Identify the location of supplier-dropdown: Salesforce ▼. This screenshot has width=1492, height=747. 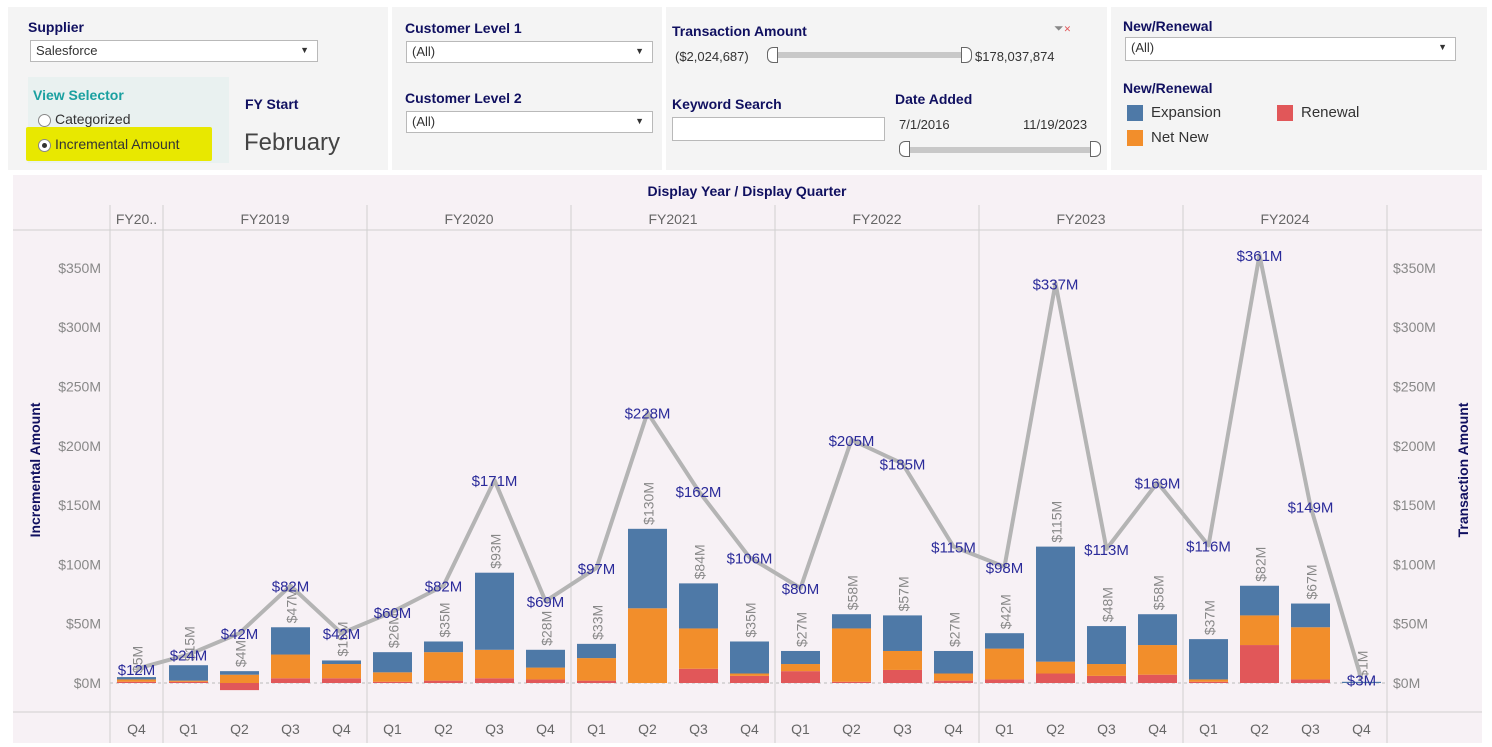
(174, 51).